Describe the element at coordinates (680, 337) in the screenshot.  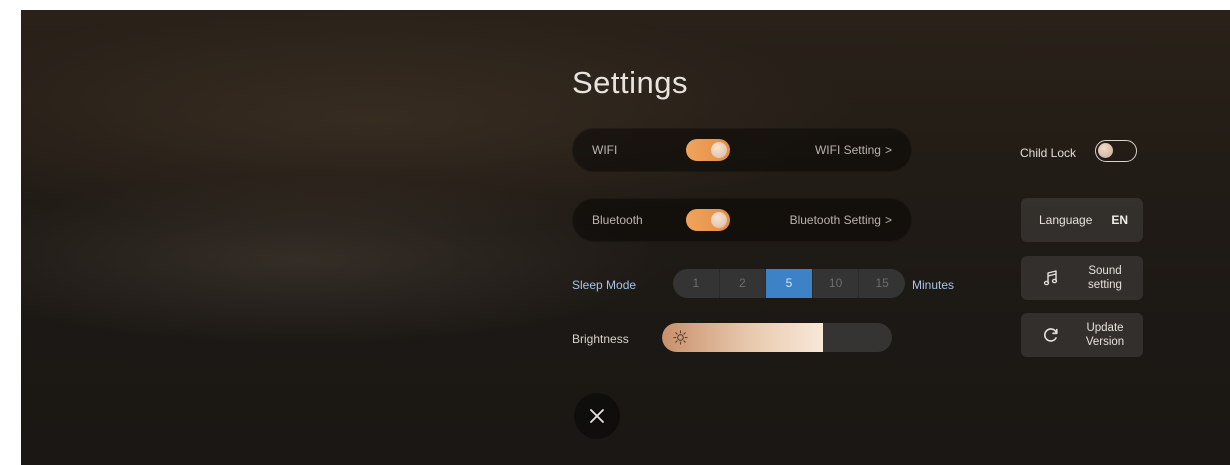
I see `sun-icon` at that location.